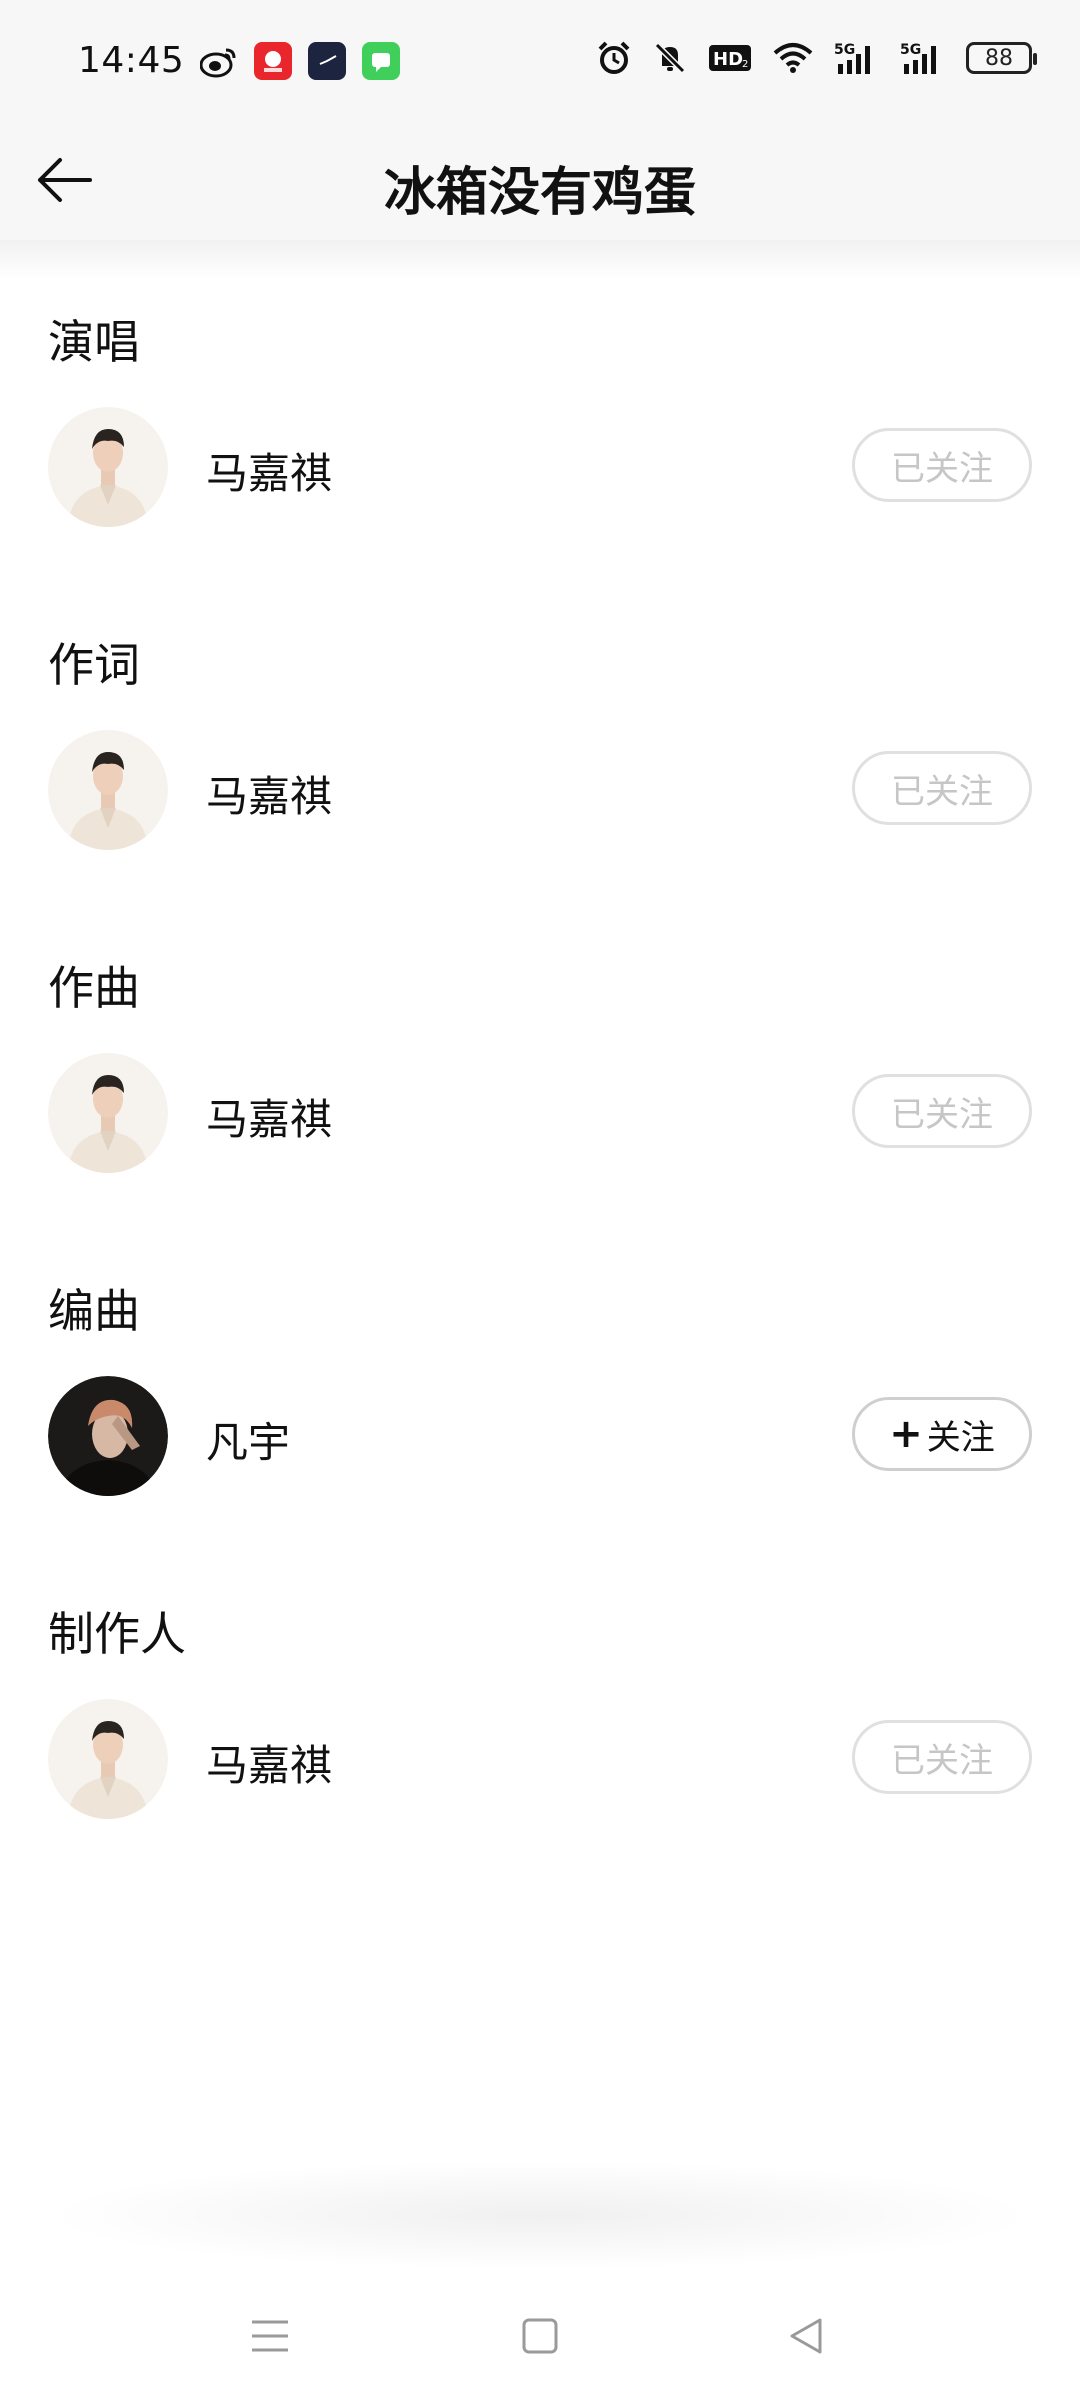  I want to click on section-title: 作词, so click(94, 665).